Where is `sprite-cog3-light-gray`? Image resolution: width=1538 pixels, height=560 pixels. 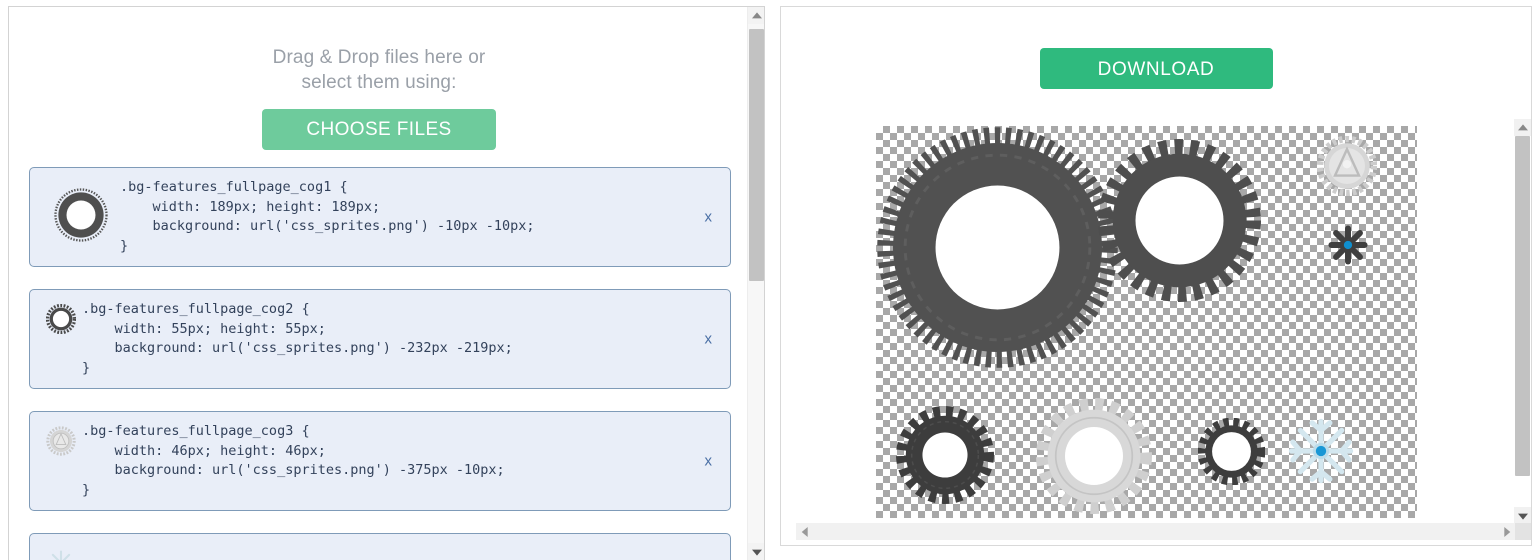
sprite-cog3-light-gray is located at coordinates (1347, 168).